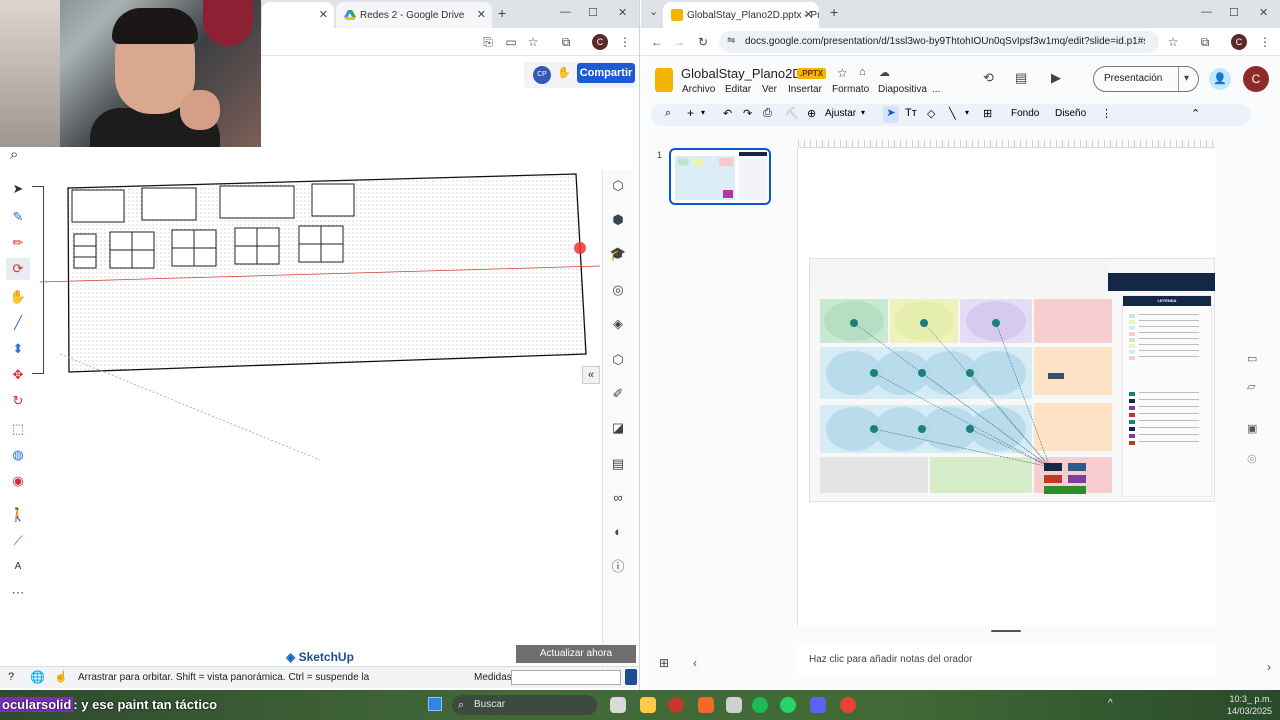  Describe the element at coordinates (1021, 78) in the screenshot. I see `comments-icon: ▤` at that location.